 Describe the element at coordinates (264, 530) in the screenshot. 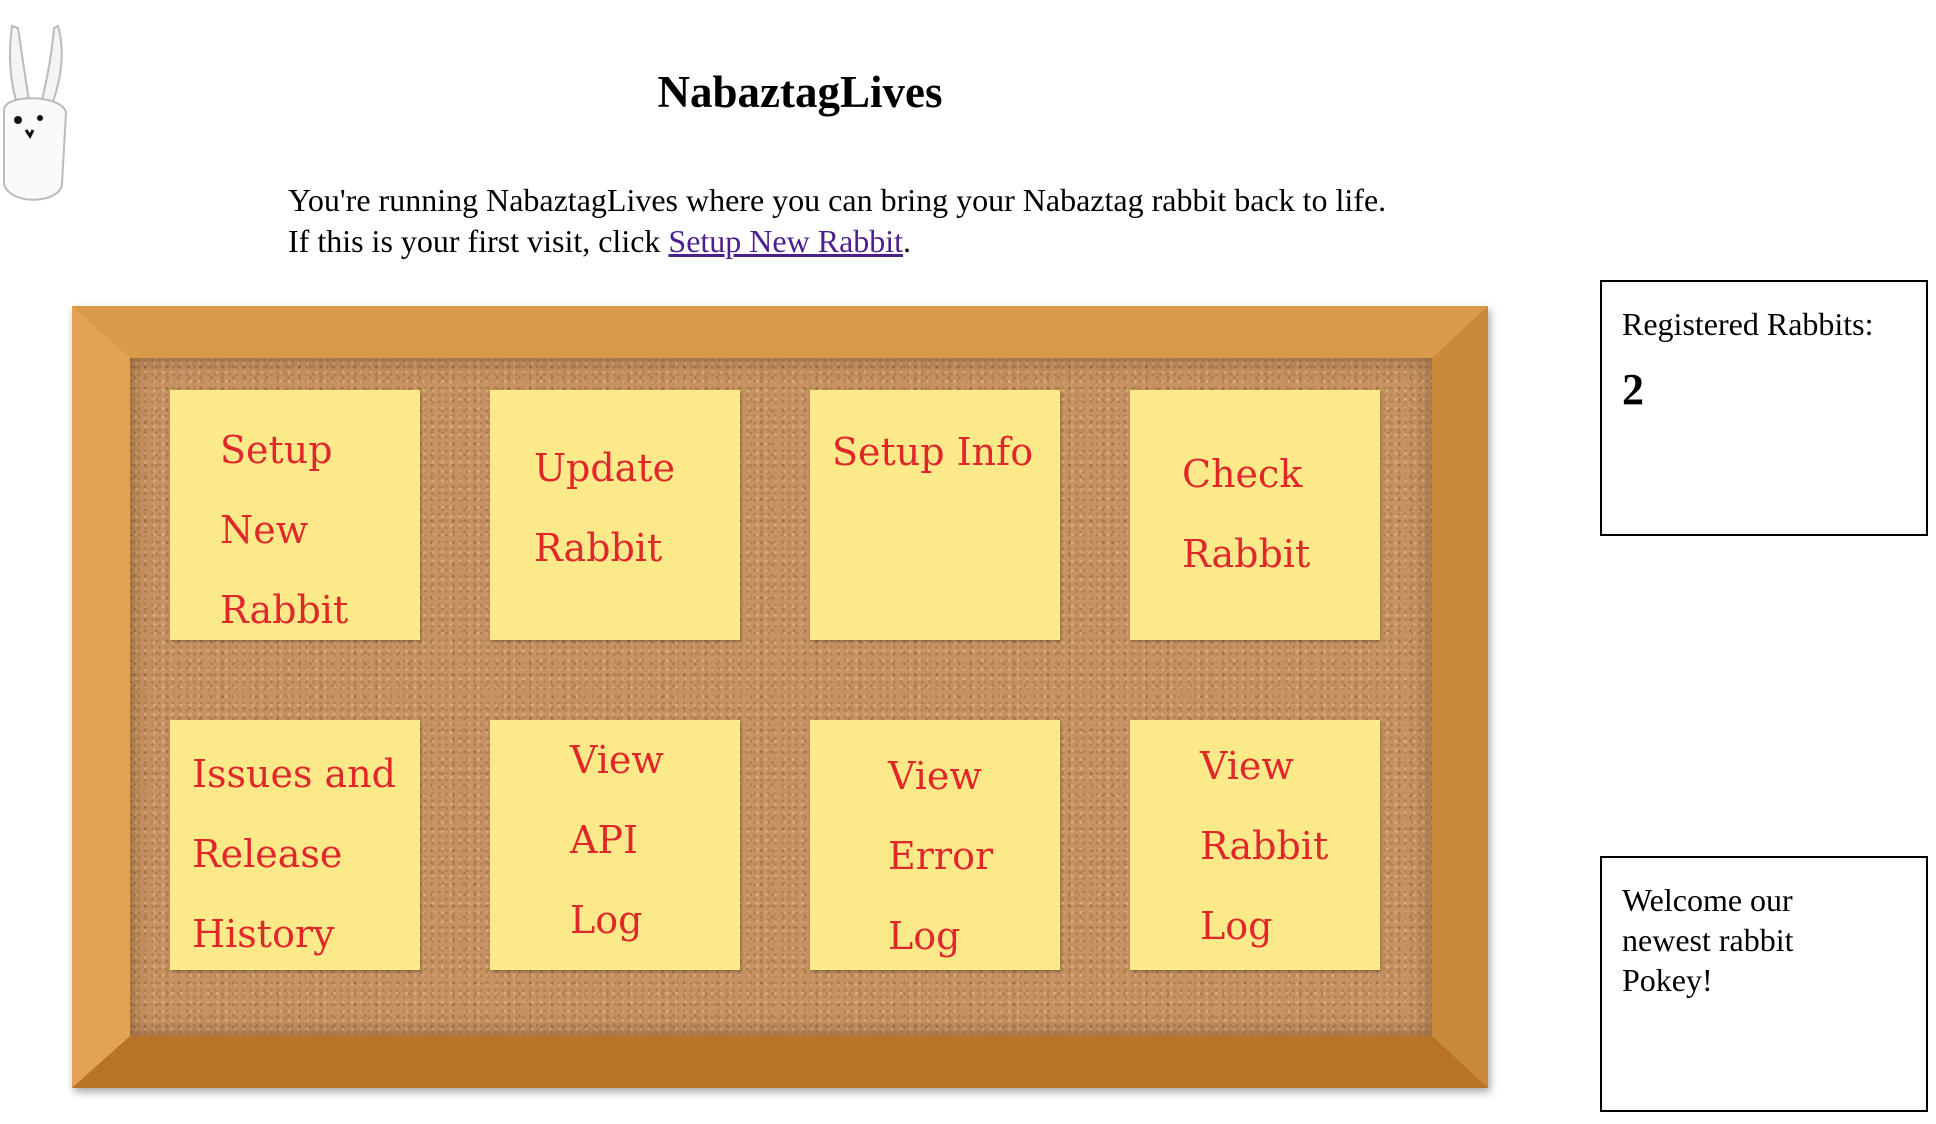

I see `note-line: New` at that location.